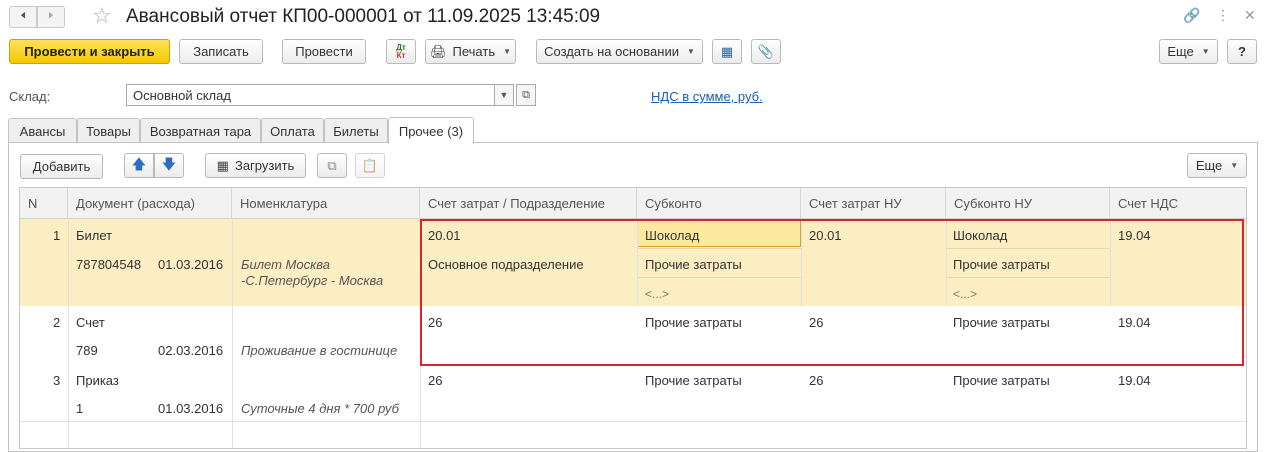 The height and width of the screenshot is (452, 1266). I want to click on arrow-up-icon: 🡅, so click(139, 163).